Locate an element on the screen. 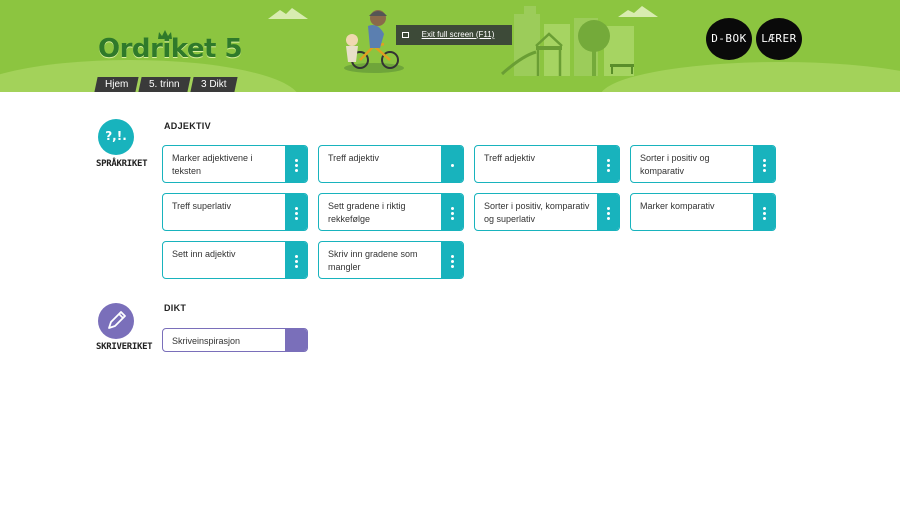 This screenshot has height=511, width=900. section-caption: SPRÅKRIKET is located at coordinates (122, 164).